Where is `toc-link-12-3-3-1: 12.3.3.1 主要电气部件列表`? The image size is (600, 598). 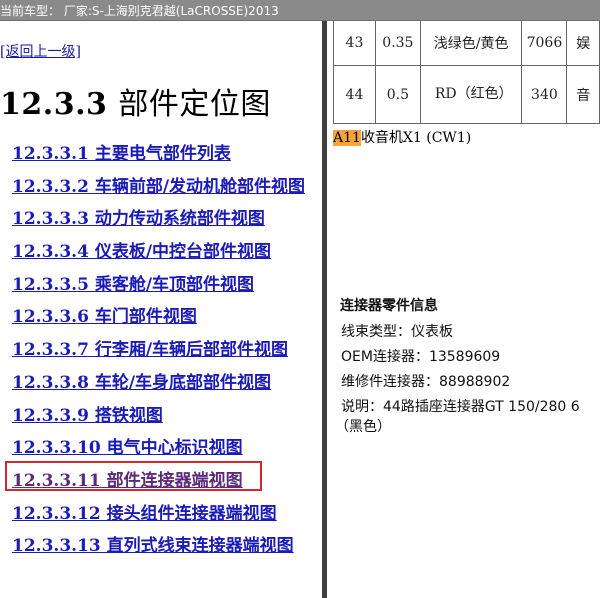 toc-link-12-3-3-1: 12.3.3.1 主要电气部件列表 is located at coordinates (121, 154).